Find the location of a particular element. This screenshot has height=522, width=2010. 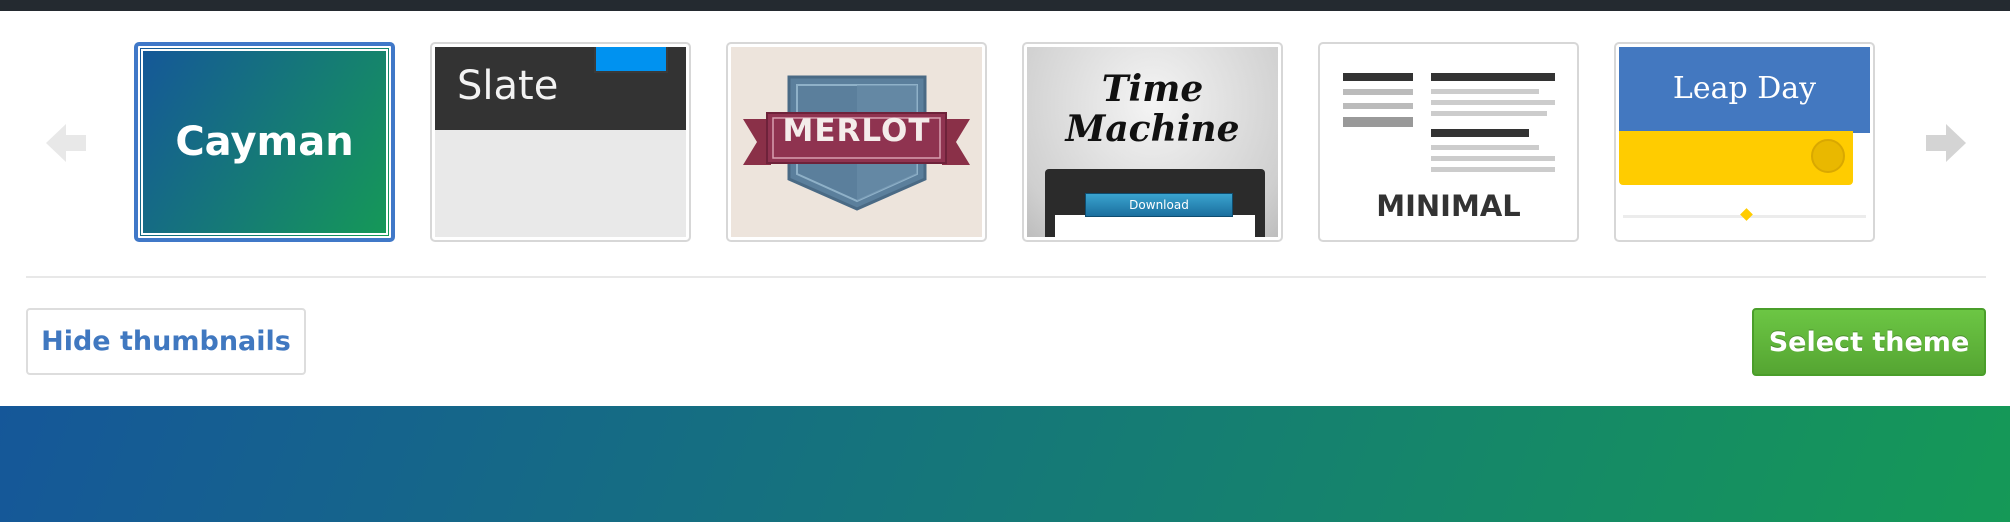

theme-thumbnail-slate: Slate is located at coordinates (560, 142).